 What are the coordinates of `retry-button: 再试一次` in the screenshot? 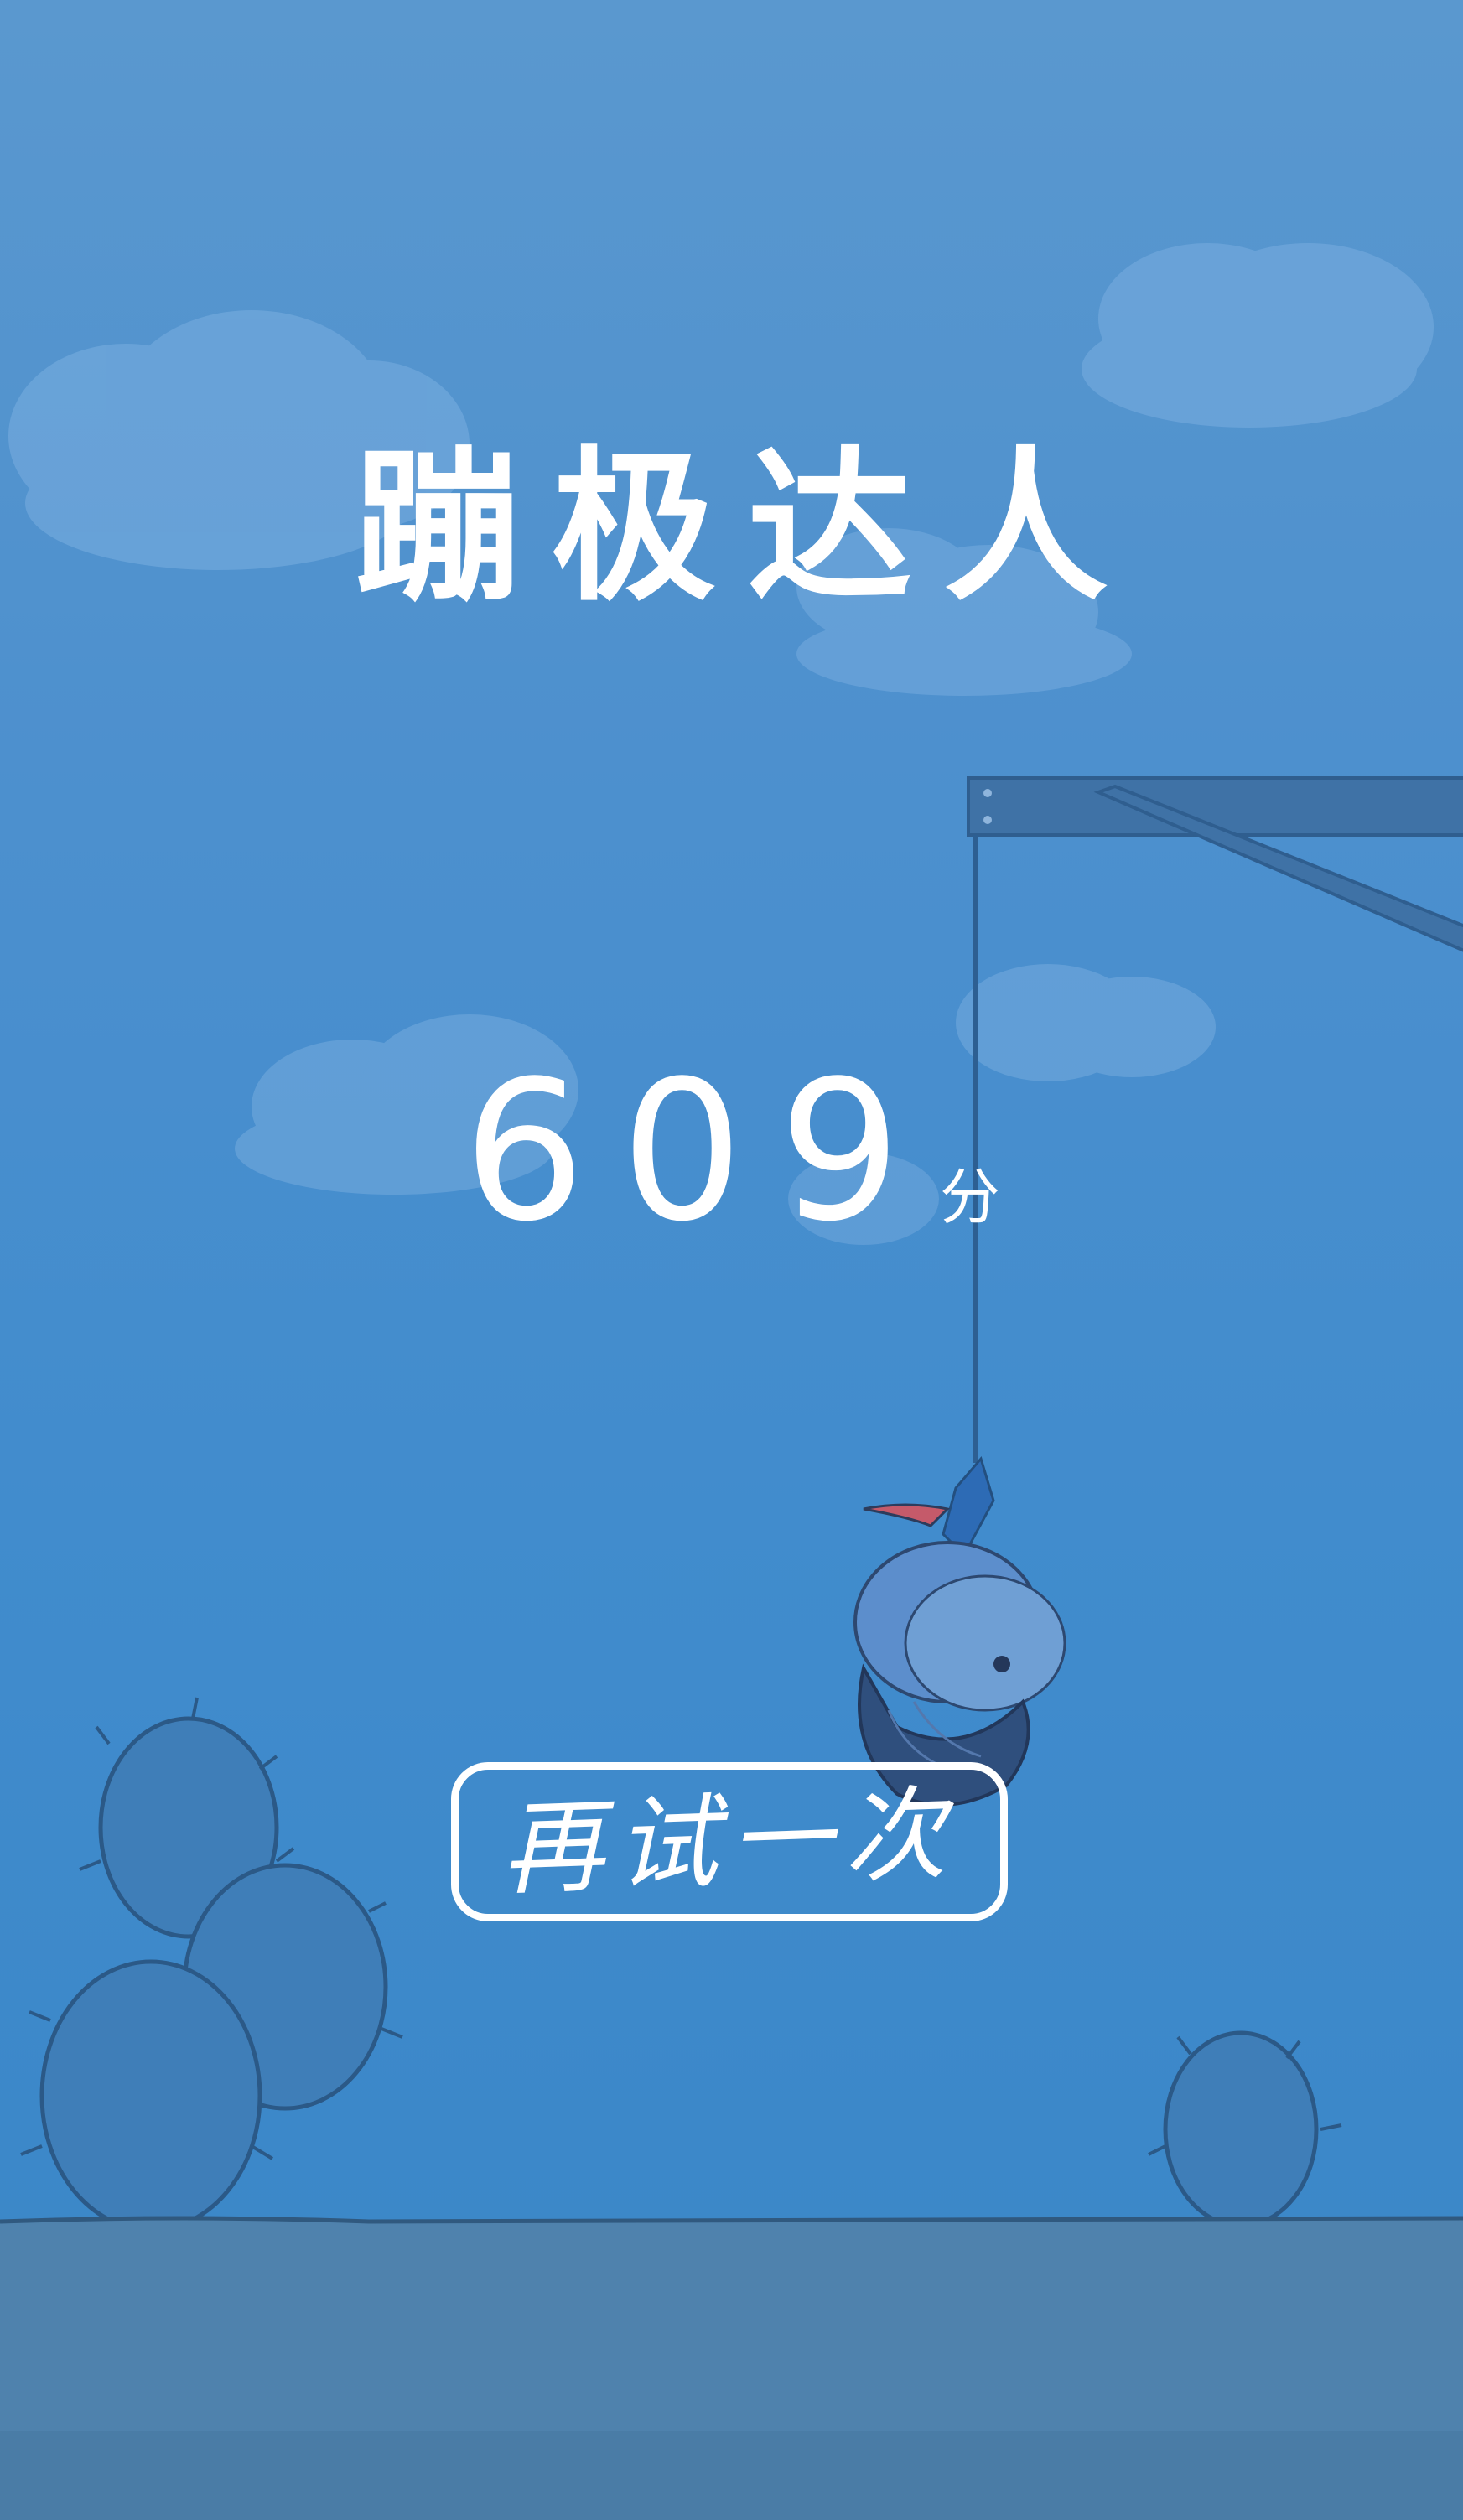 It's located at (729, 1841).